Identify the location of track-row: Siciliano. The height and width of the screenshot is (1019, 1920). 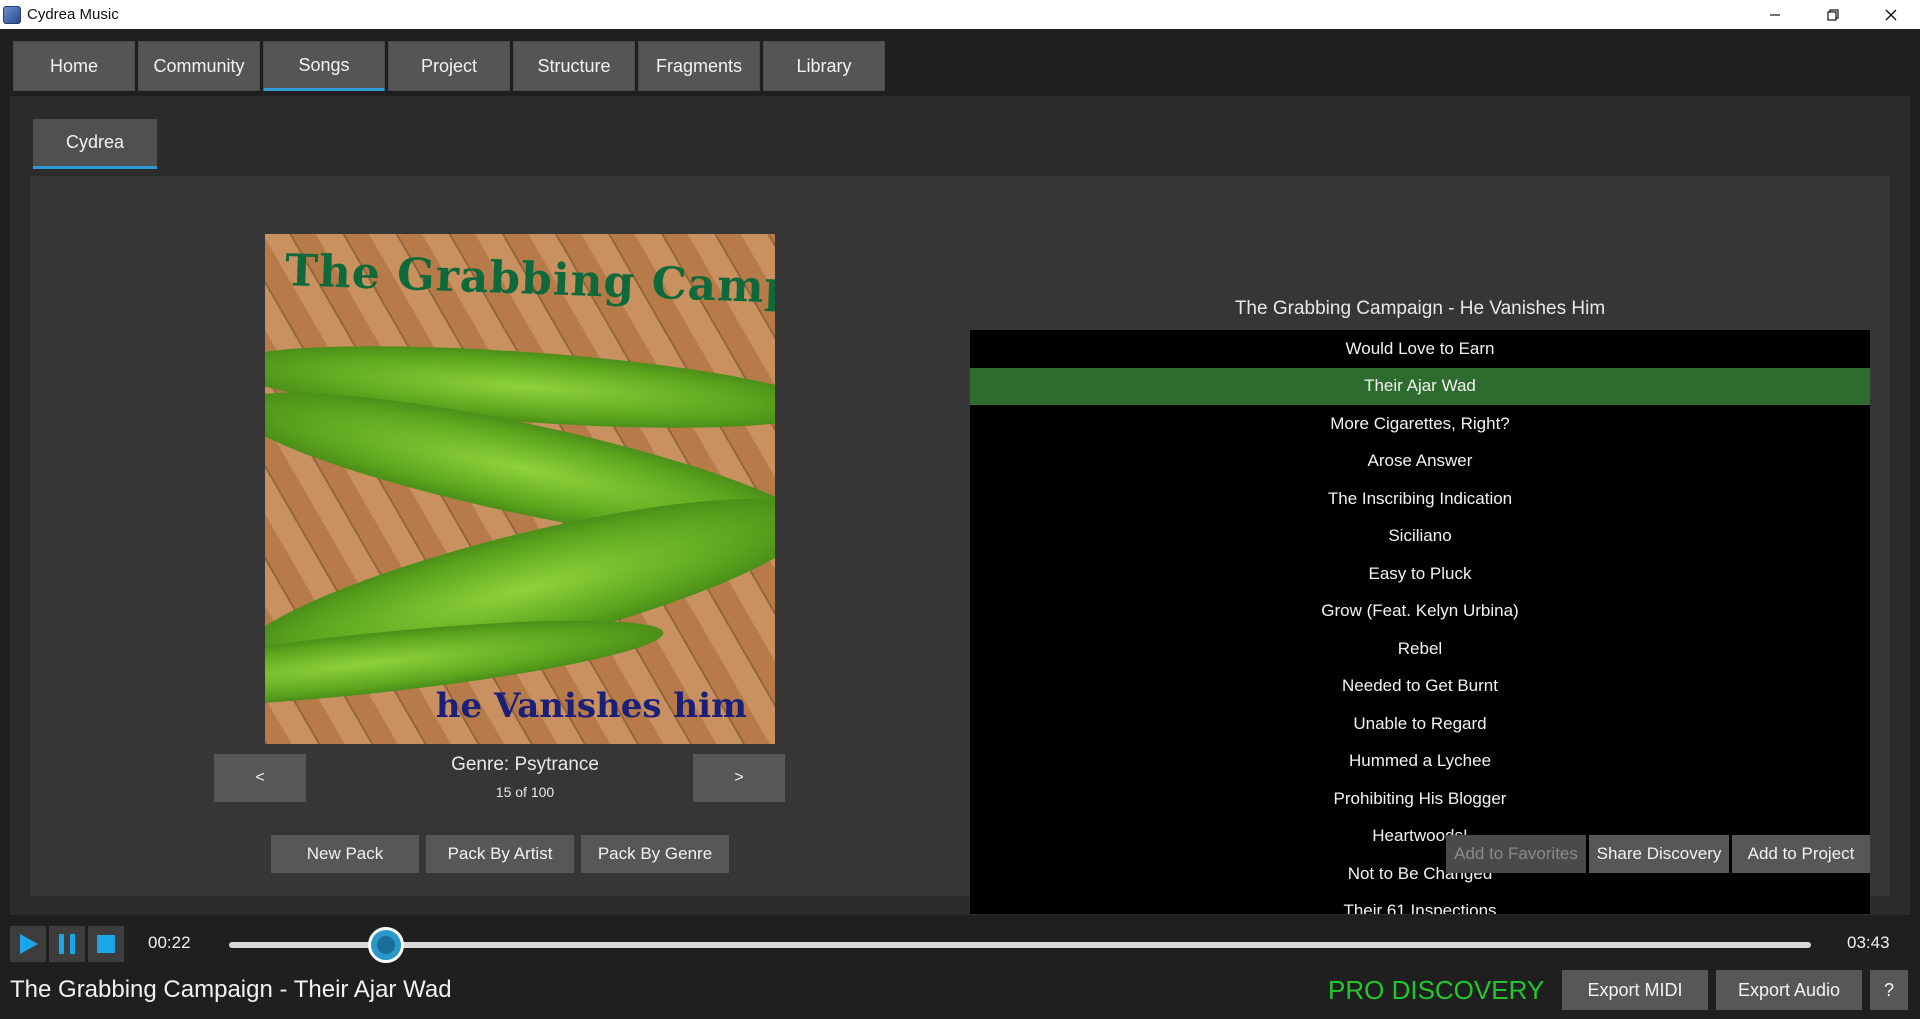
(1420, 537).